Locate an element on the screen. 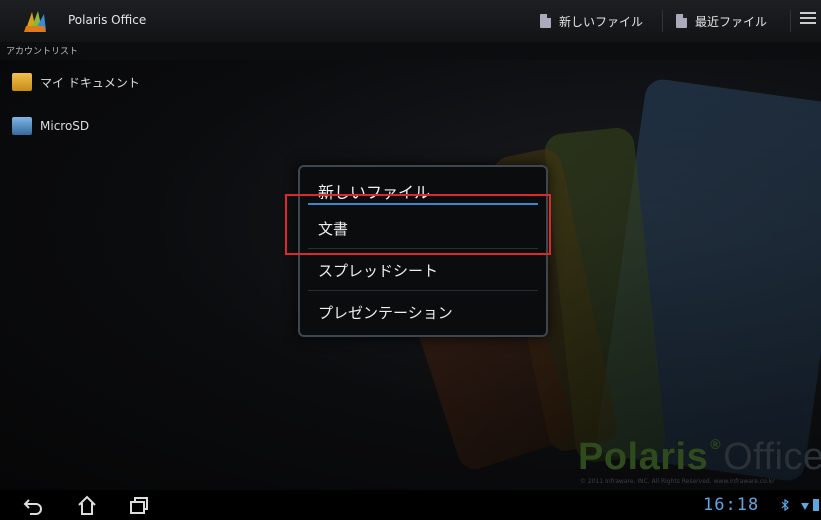 The width and height of the screenshot is (821, 520). new-file-button: 新しいファイル is located at coordinates (591, 21).